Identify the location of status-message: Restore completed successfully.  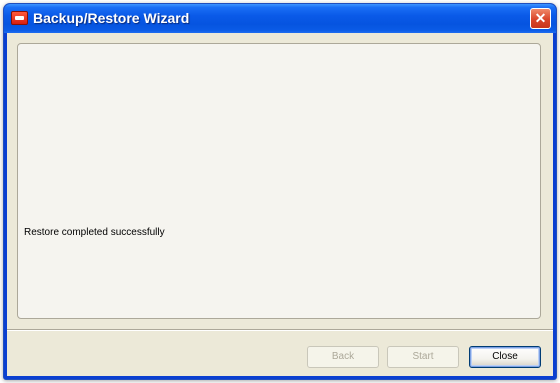
(94, 232).